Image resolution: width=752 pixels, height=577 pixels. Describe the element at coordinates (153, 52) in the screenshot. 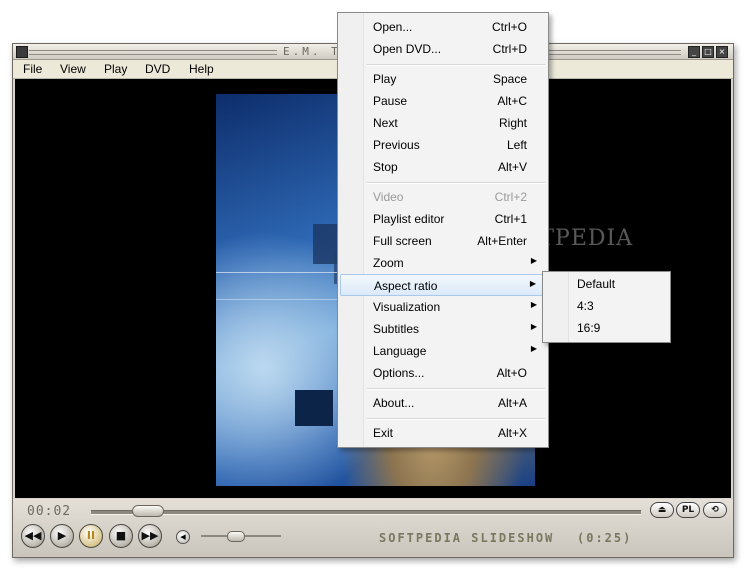

I see `title-stripes-left` at that location.